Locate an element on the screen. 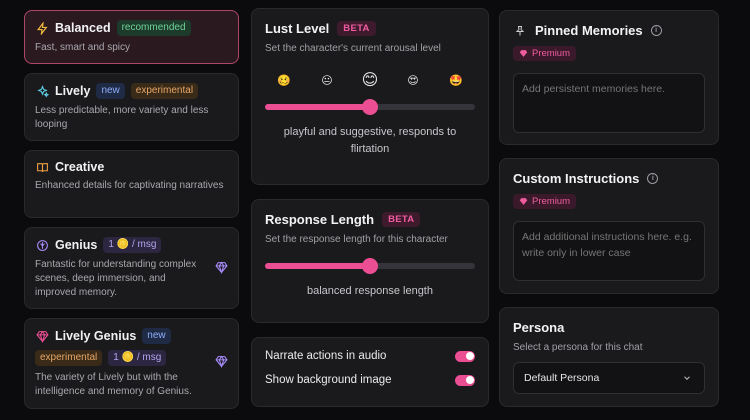  narrate-row: Narrate actions in audio is located at coordinates (370, 356).